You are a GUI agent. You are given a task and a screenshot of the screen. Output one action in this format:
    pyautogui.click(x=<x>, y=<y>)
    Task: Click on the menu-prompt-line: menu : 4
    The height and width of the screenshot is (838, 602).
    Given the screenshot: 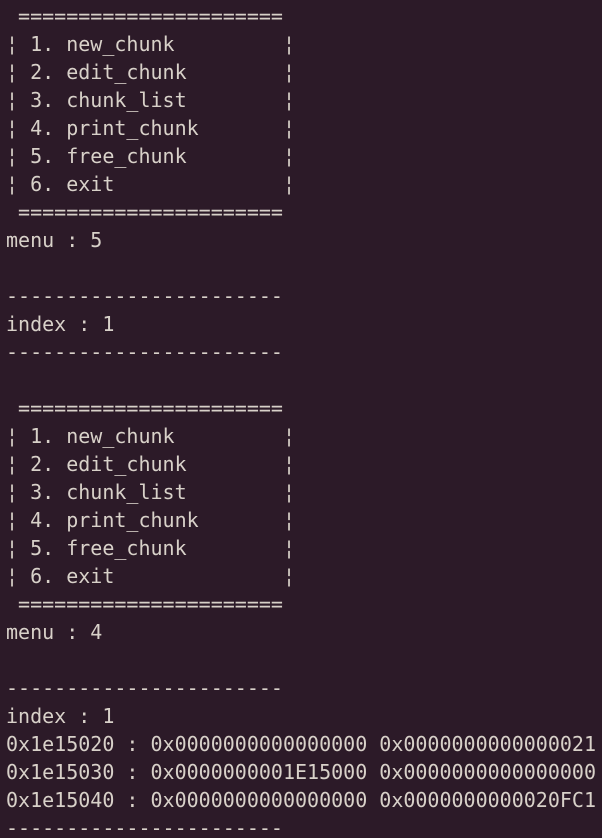 What is the action you would take?
    pyautogui.click(x=54, y=632)
    